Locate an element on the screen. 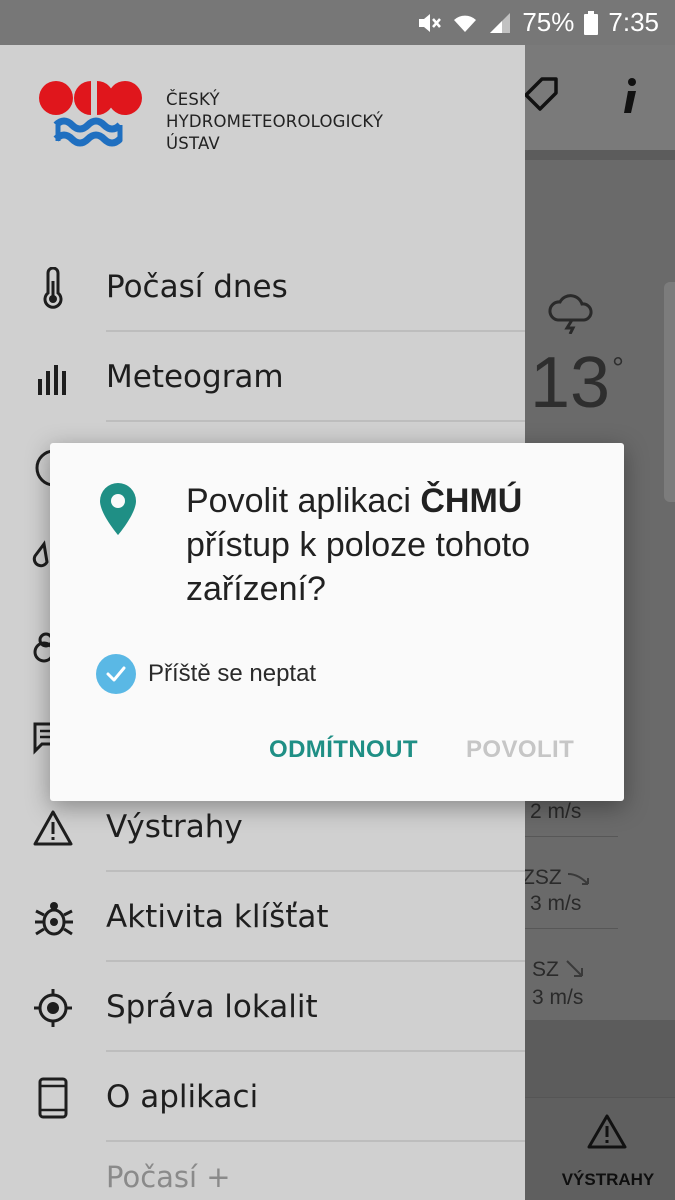 The height and width of the screenshot is (1200, 675). chmu-logo is located at coordinates (90, 114).